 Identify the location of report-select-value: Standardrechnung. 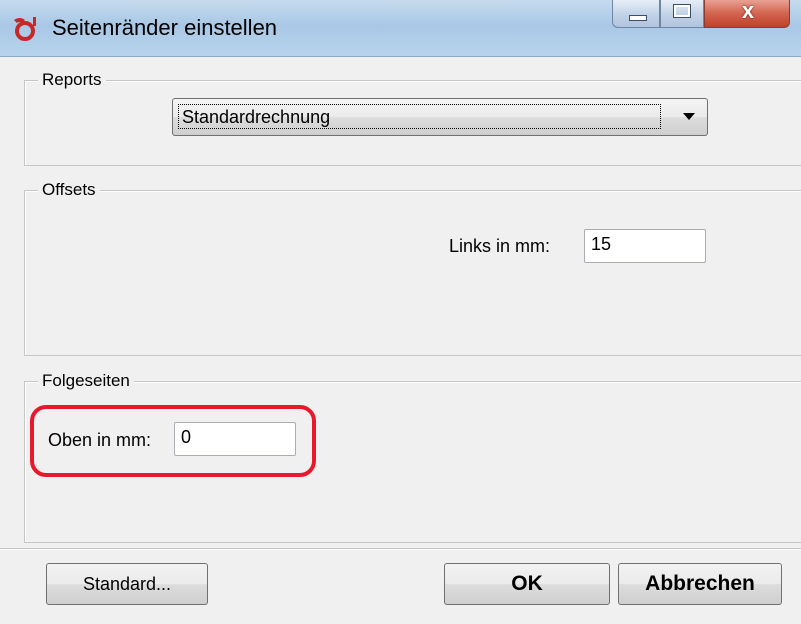
(419, 116).